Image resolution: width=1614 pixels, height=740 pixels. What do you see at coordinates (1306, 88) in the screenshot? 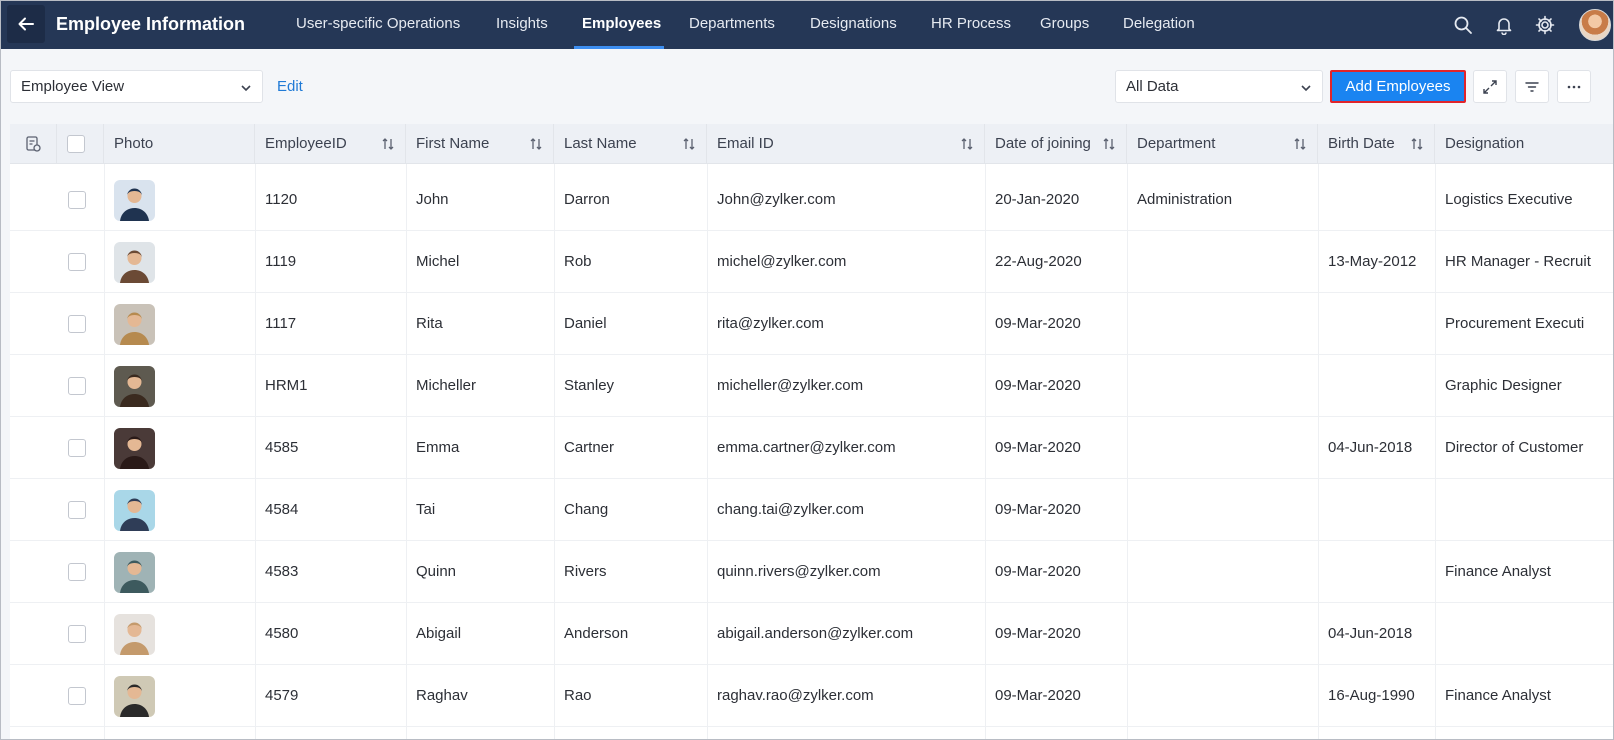
I see `chevron-down-icon` at bounding box center [1306, 88].